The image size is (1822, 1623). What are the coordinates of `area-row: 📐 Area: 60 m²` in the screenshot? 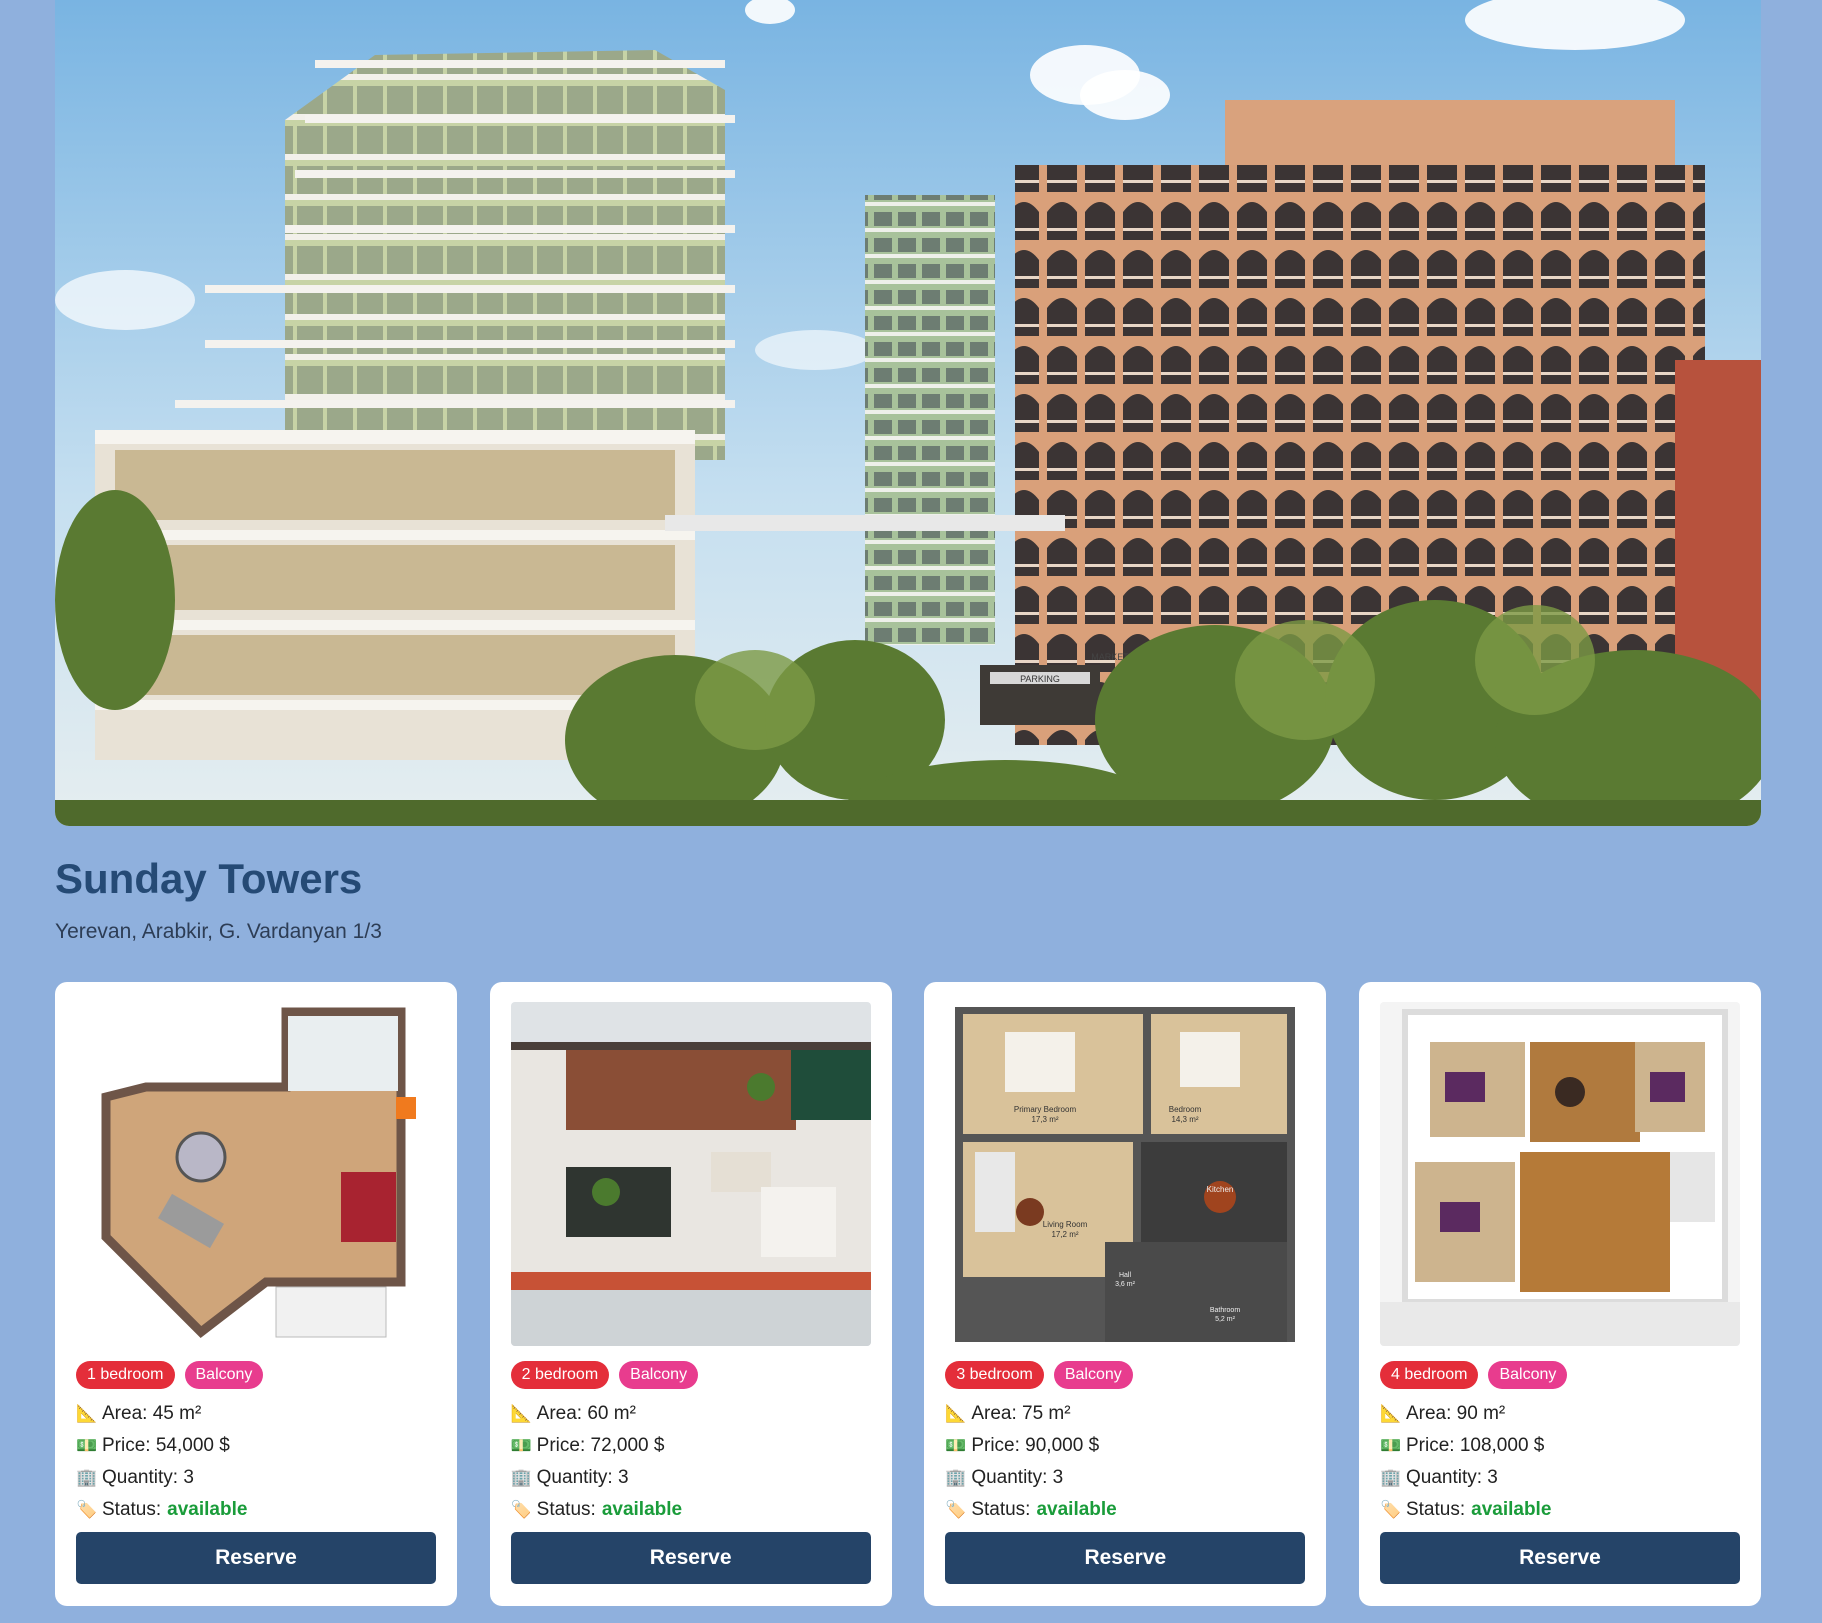 It's located at (596, 1414).